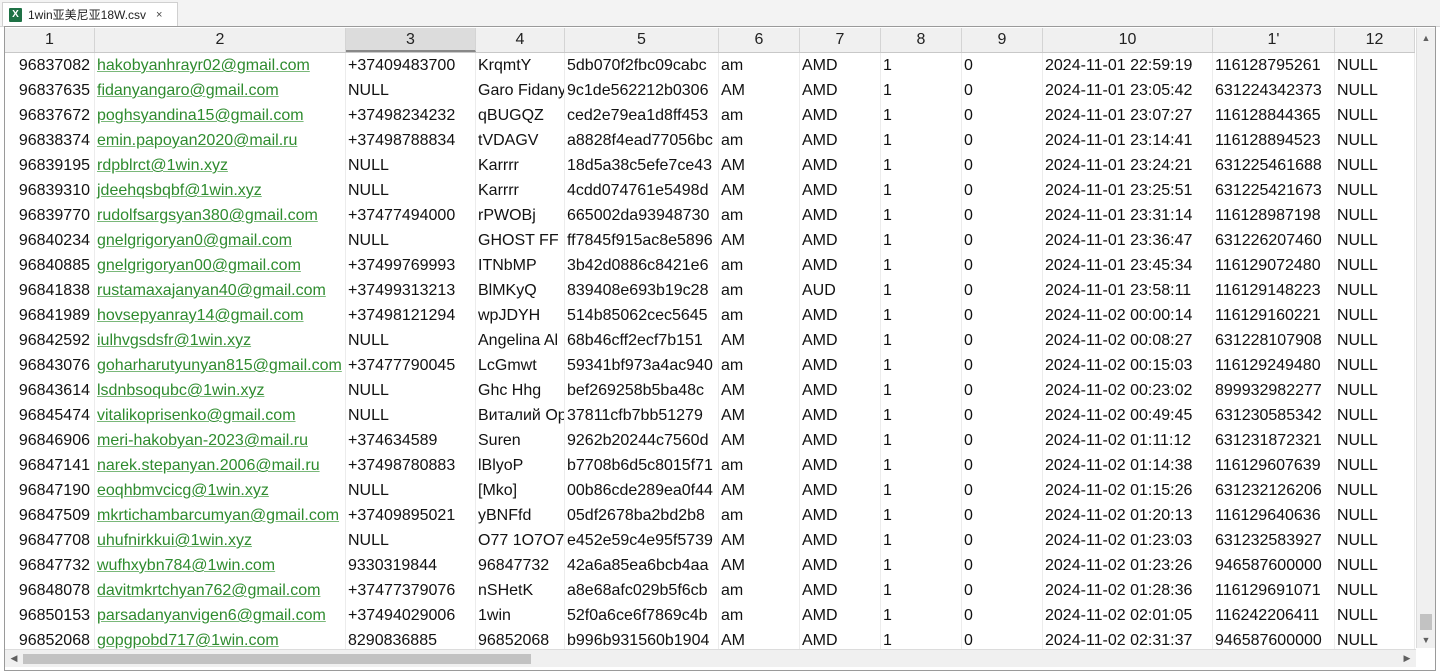 This screenshot has height=671, width=1440. I want to click on col-email-cell: rustamaxajanyan40@gmail.com, so click(220, 290).